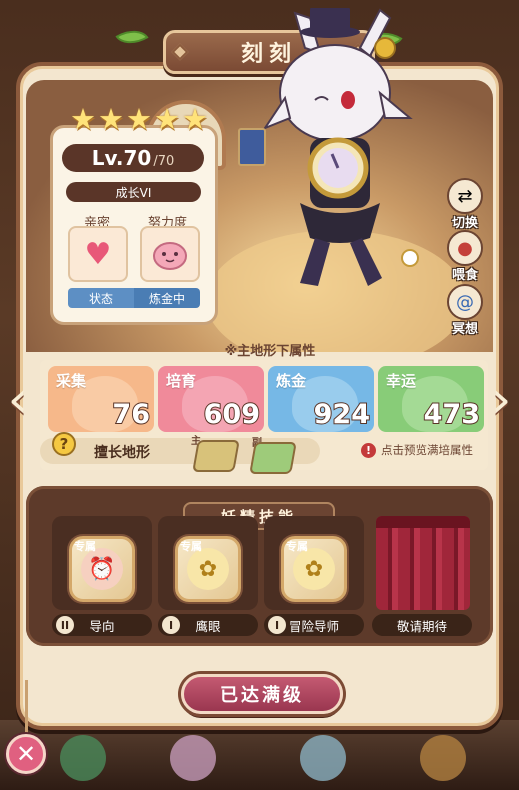 This screenshot has width=519, height=790. Describe the element at coordinates (133, 192) in the screenshot. I see `growth-label: 成长VI` at that location.